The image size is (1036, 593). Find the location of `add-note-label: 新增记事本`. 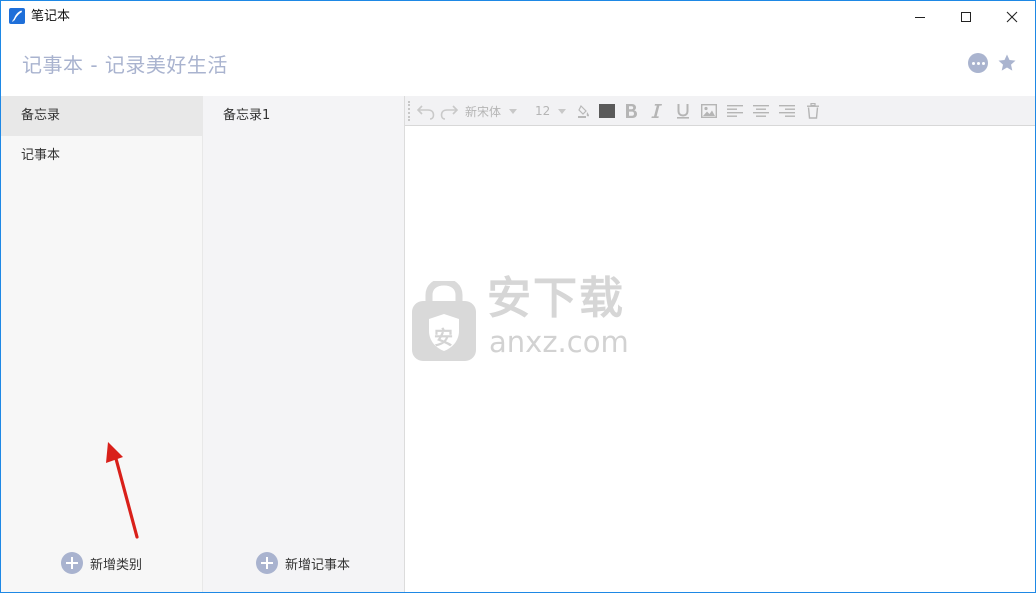

add-note-label: 新增记事本 is located at coordinates (318, 565).